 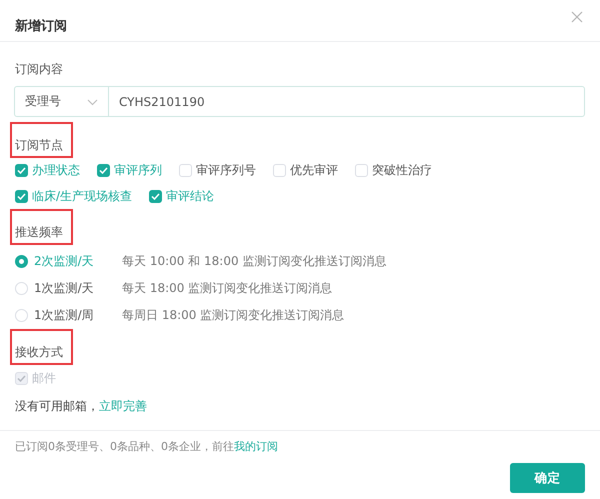 I want to click on checkbox-label: 审评序列号, so click(x=226, y=170).